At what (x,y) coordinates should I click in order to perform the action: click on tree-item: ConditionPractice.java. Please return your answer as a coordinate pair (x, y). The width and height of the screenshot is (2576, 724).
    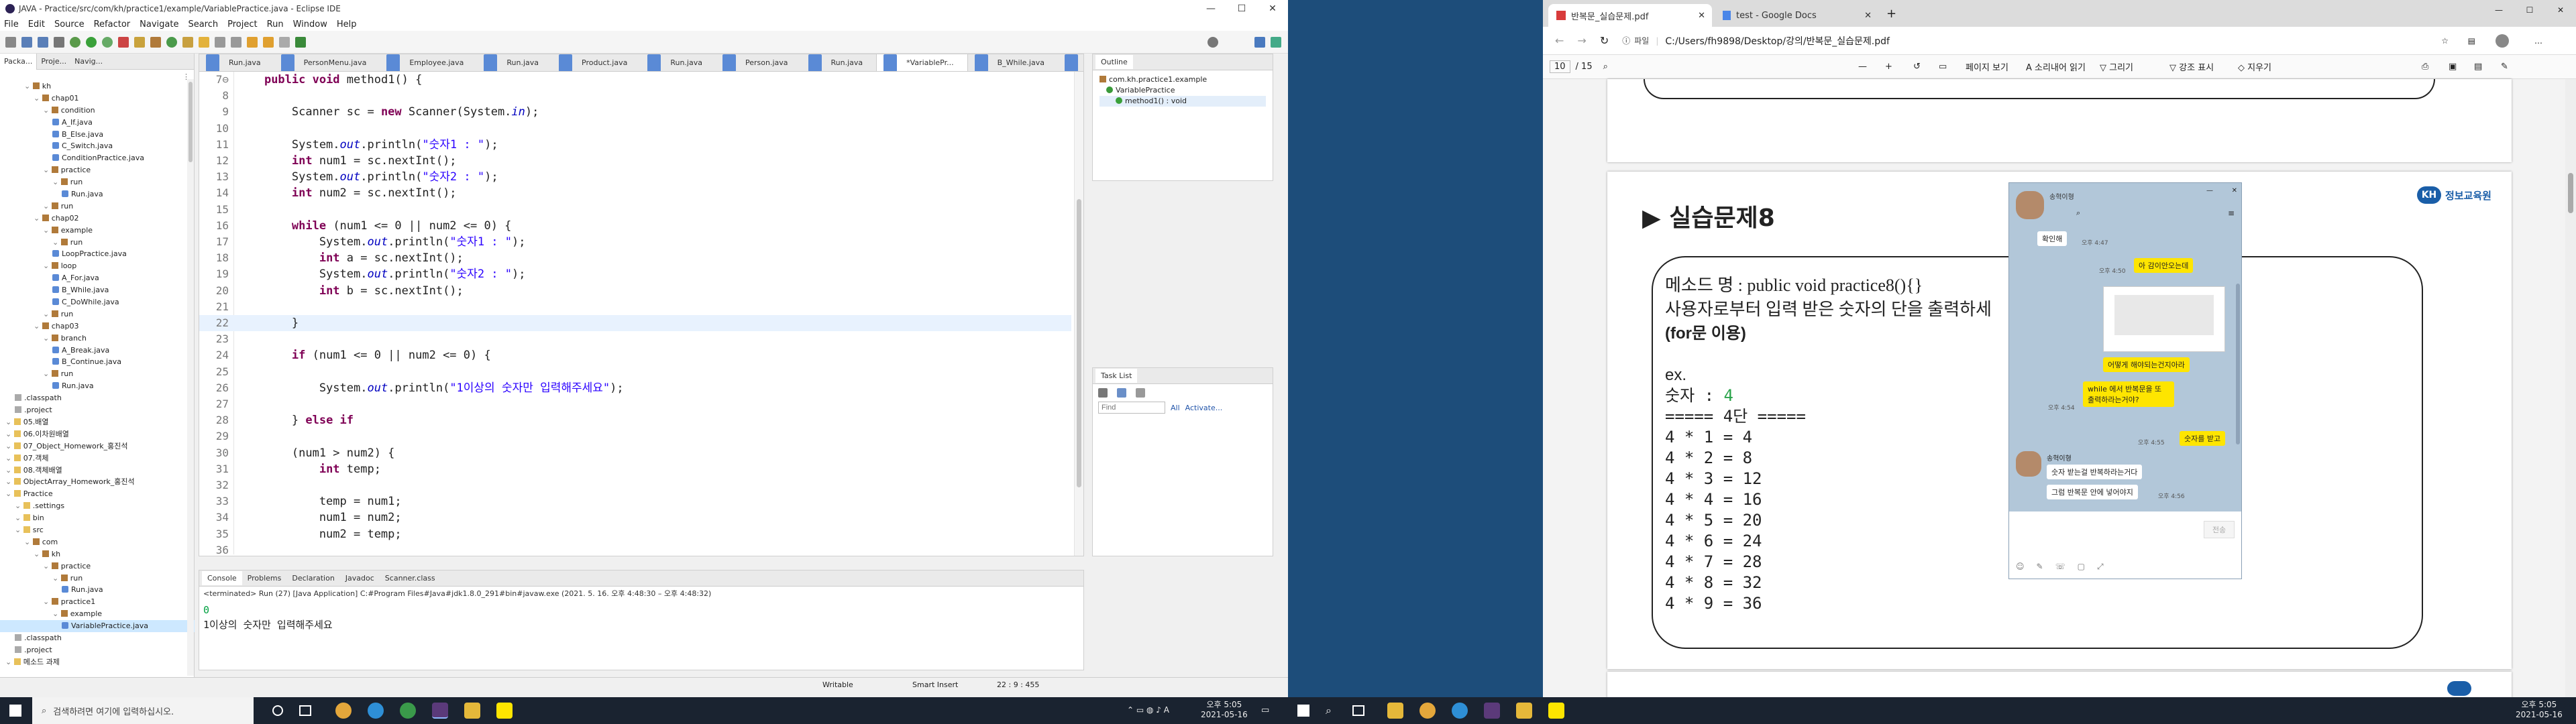
    Looking at the image, I should click on (97, 158).